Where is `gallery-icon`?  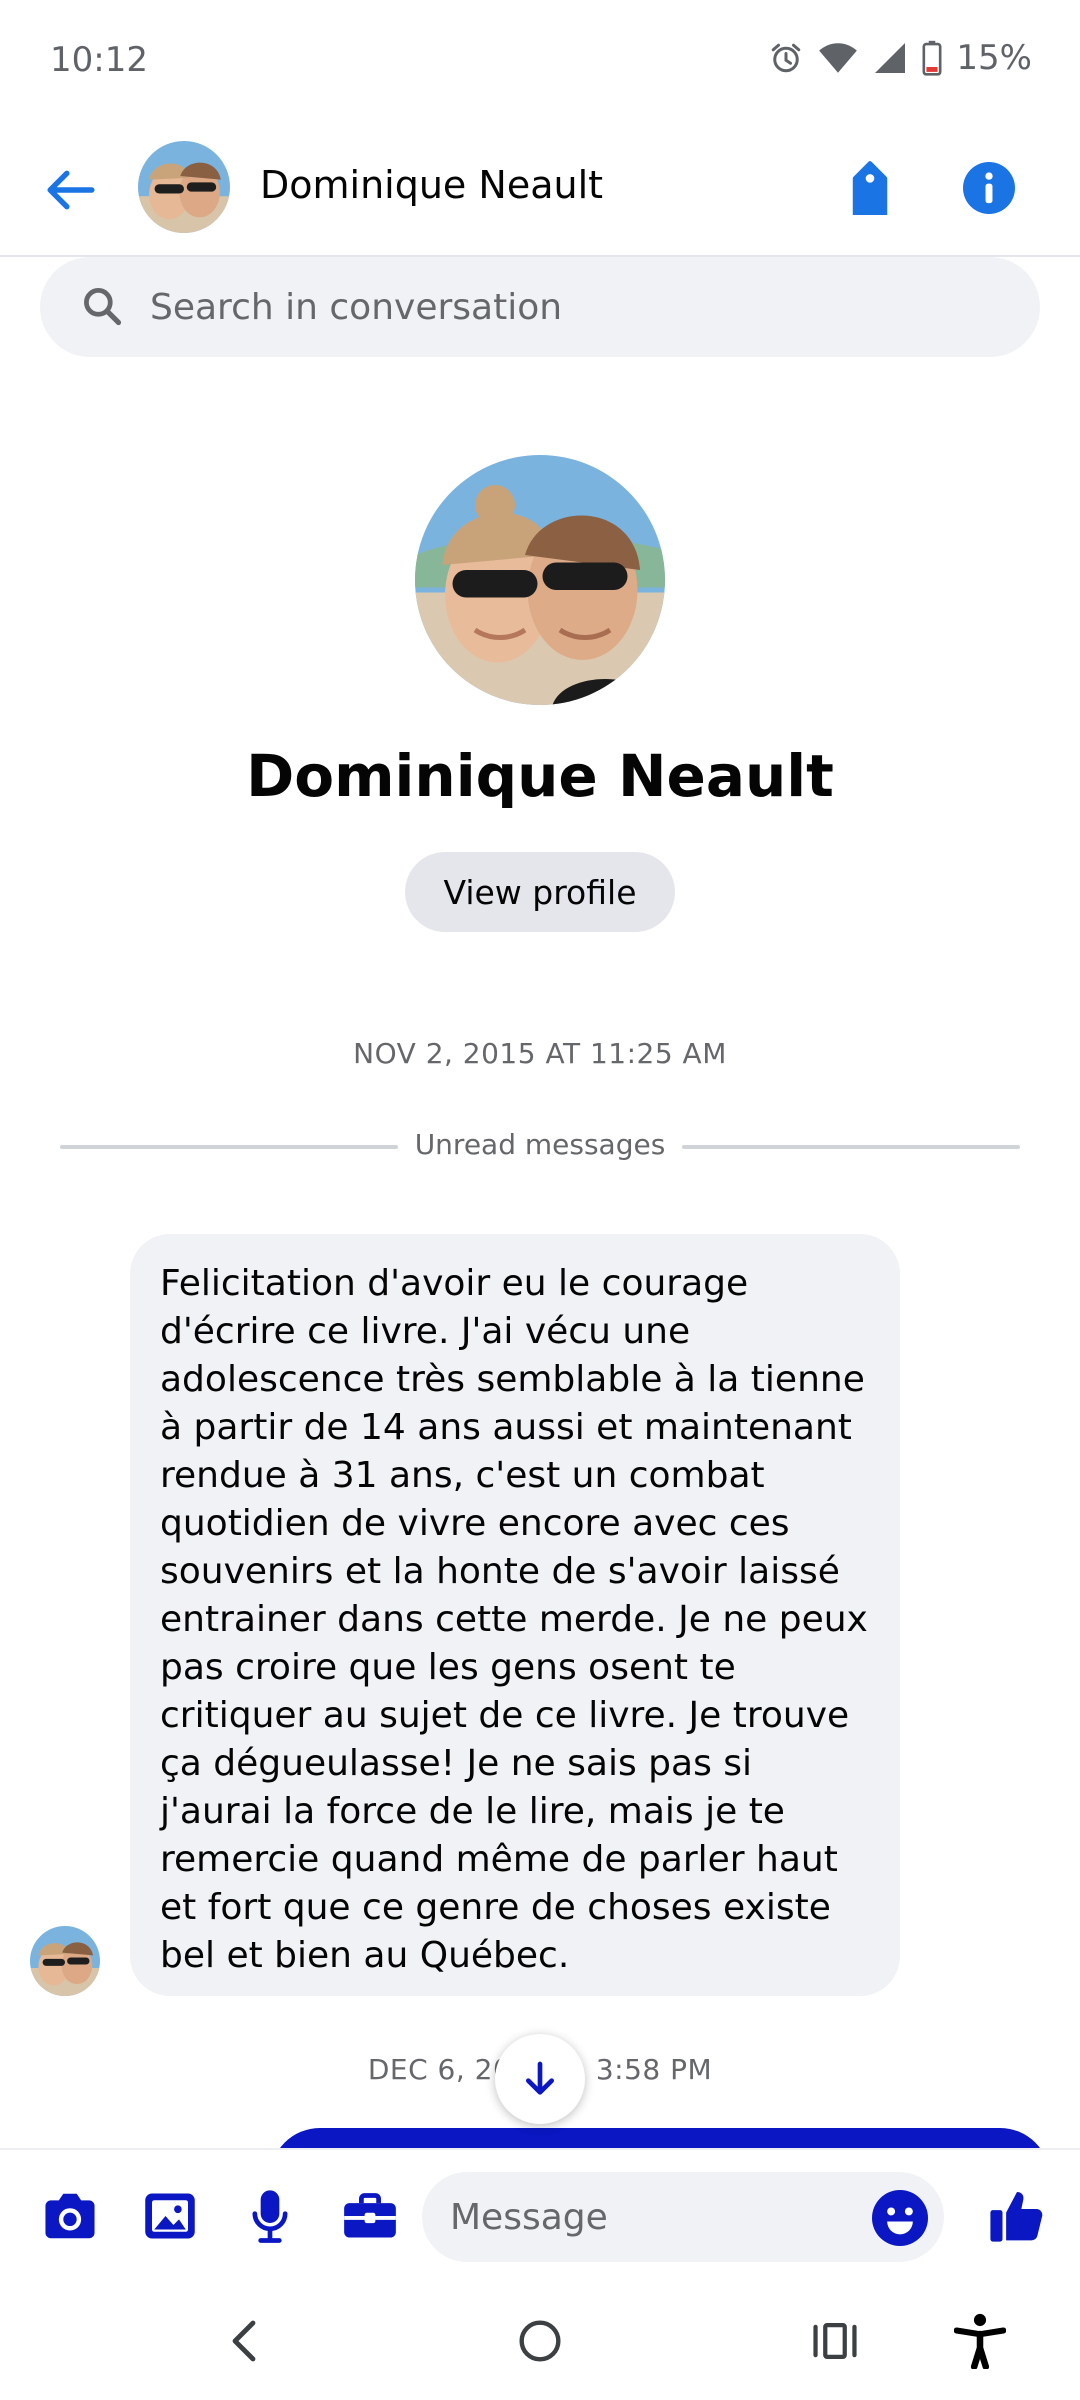 gallery-icon is located at coordinates (170, 2216).